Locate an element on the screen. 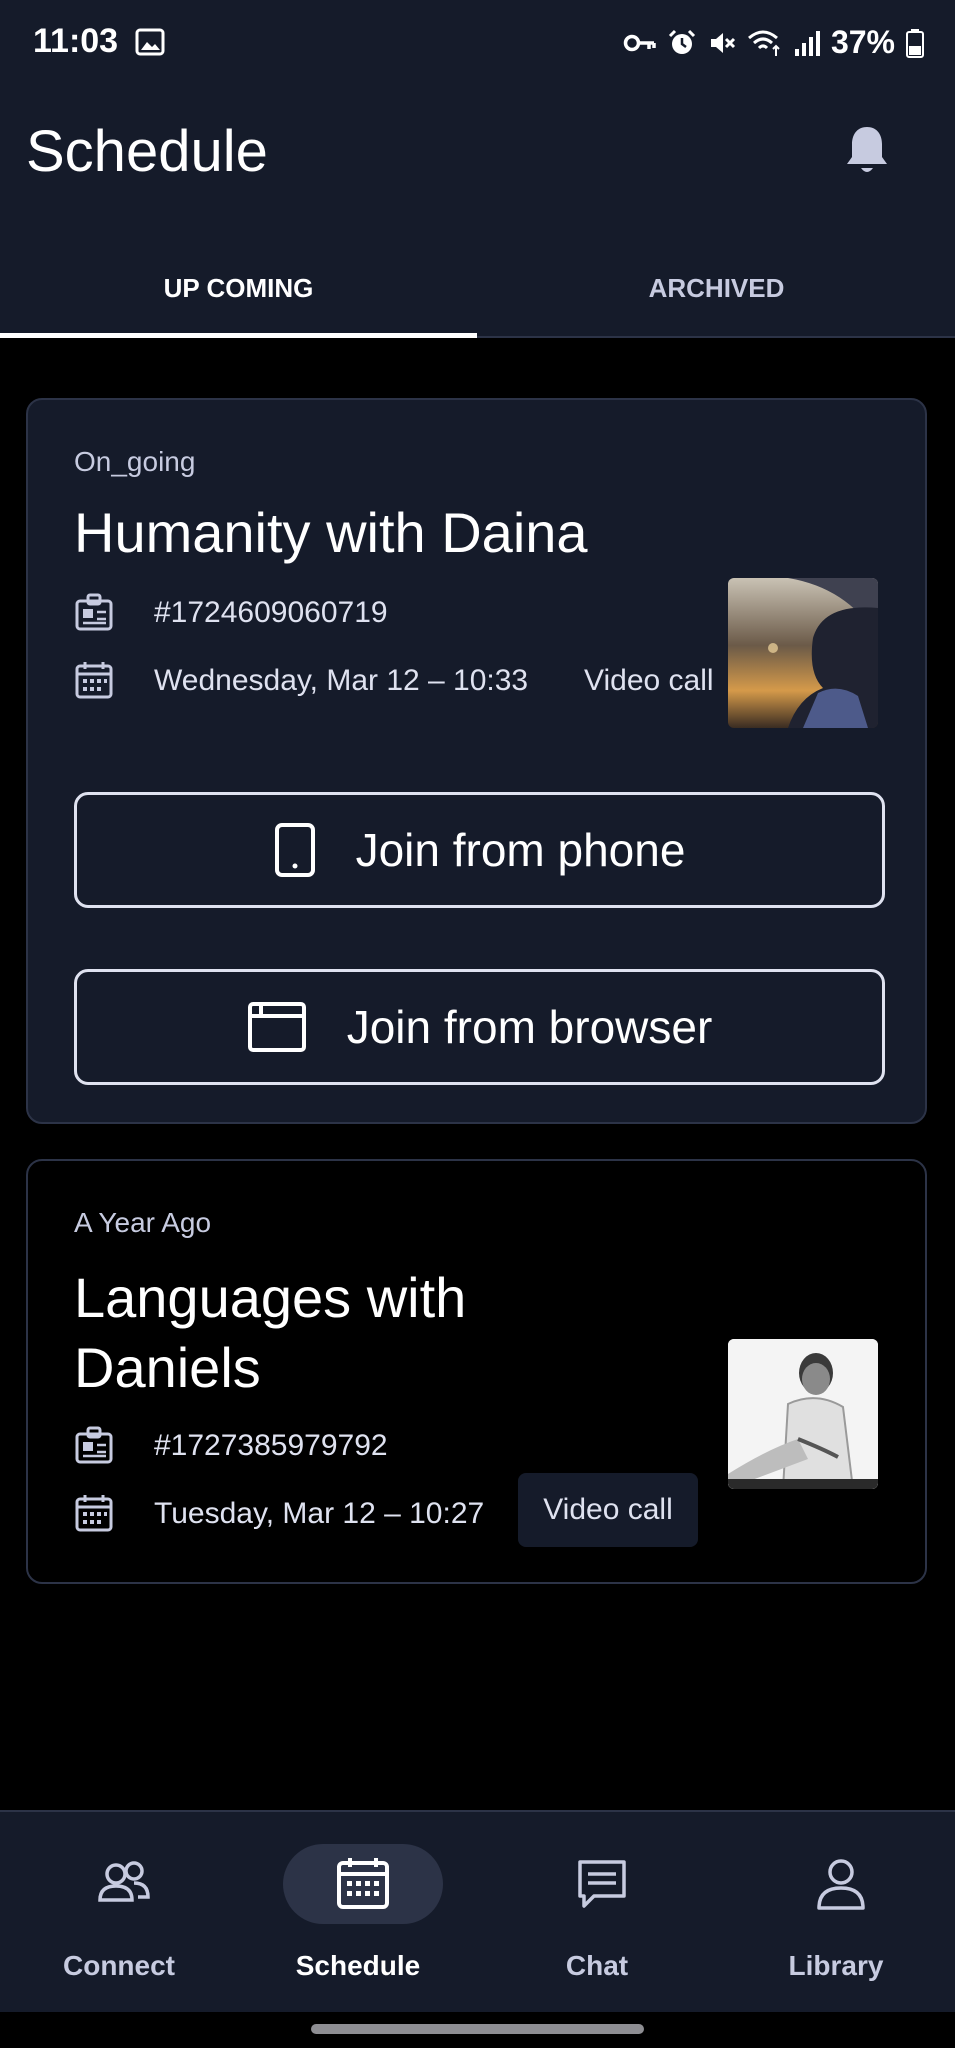 The height and width of the screenshot is (2048, 955). nav-library-label: Library is located at coordinates (836, 1965).